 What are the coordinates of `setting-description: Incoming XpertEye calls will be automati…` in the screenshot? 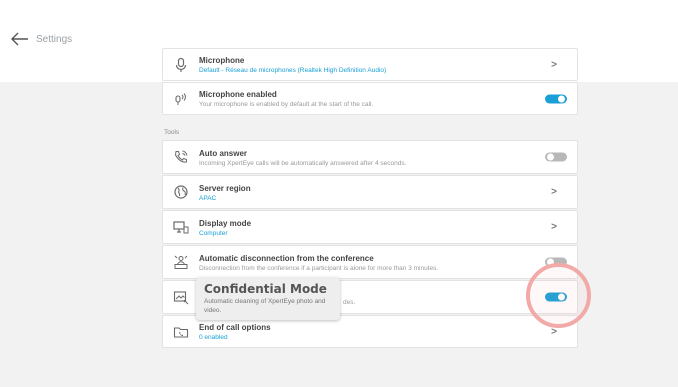 It's located at (303, 163).